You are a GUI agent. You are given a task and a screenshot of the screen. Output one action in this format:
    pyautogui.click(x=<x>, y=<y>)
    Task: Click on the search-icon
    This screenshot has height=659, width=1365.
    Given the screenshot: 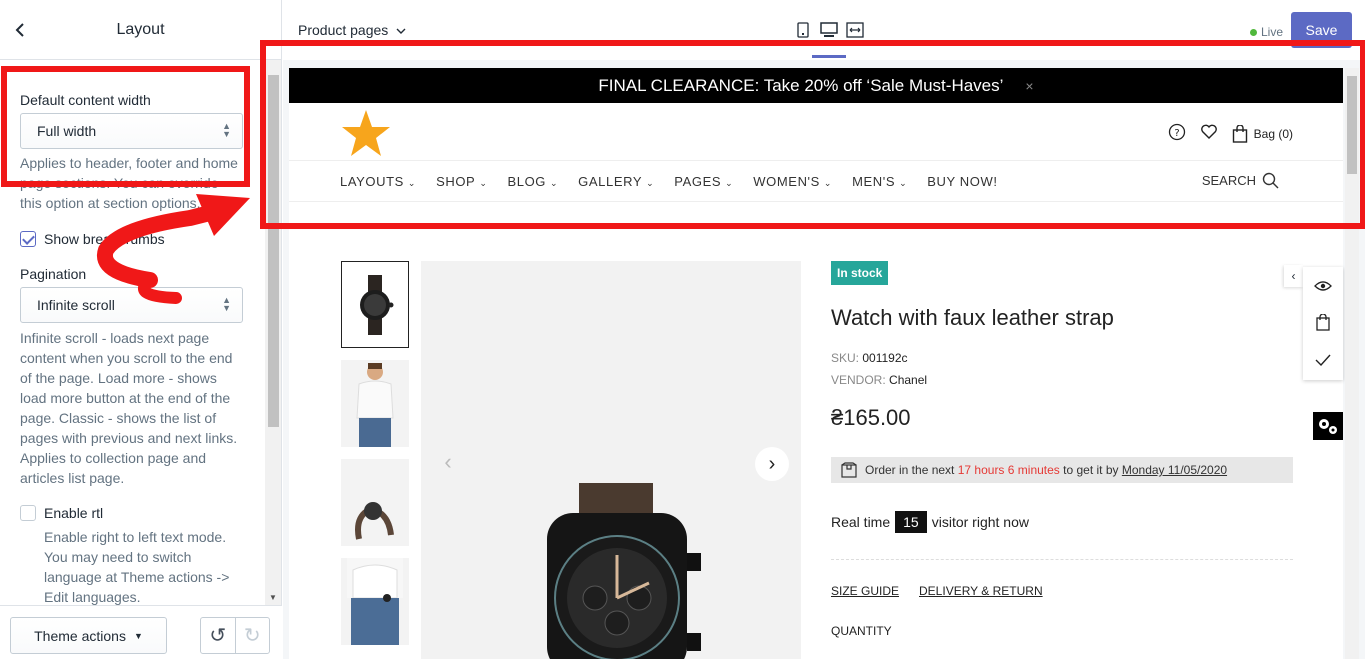 What is the action you would take?
    pyautogui.click(x=1270, y=180)
    